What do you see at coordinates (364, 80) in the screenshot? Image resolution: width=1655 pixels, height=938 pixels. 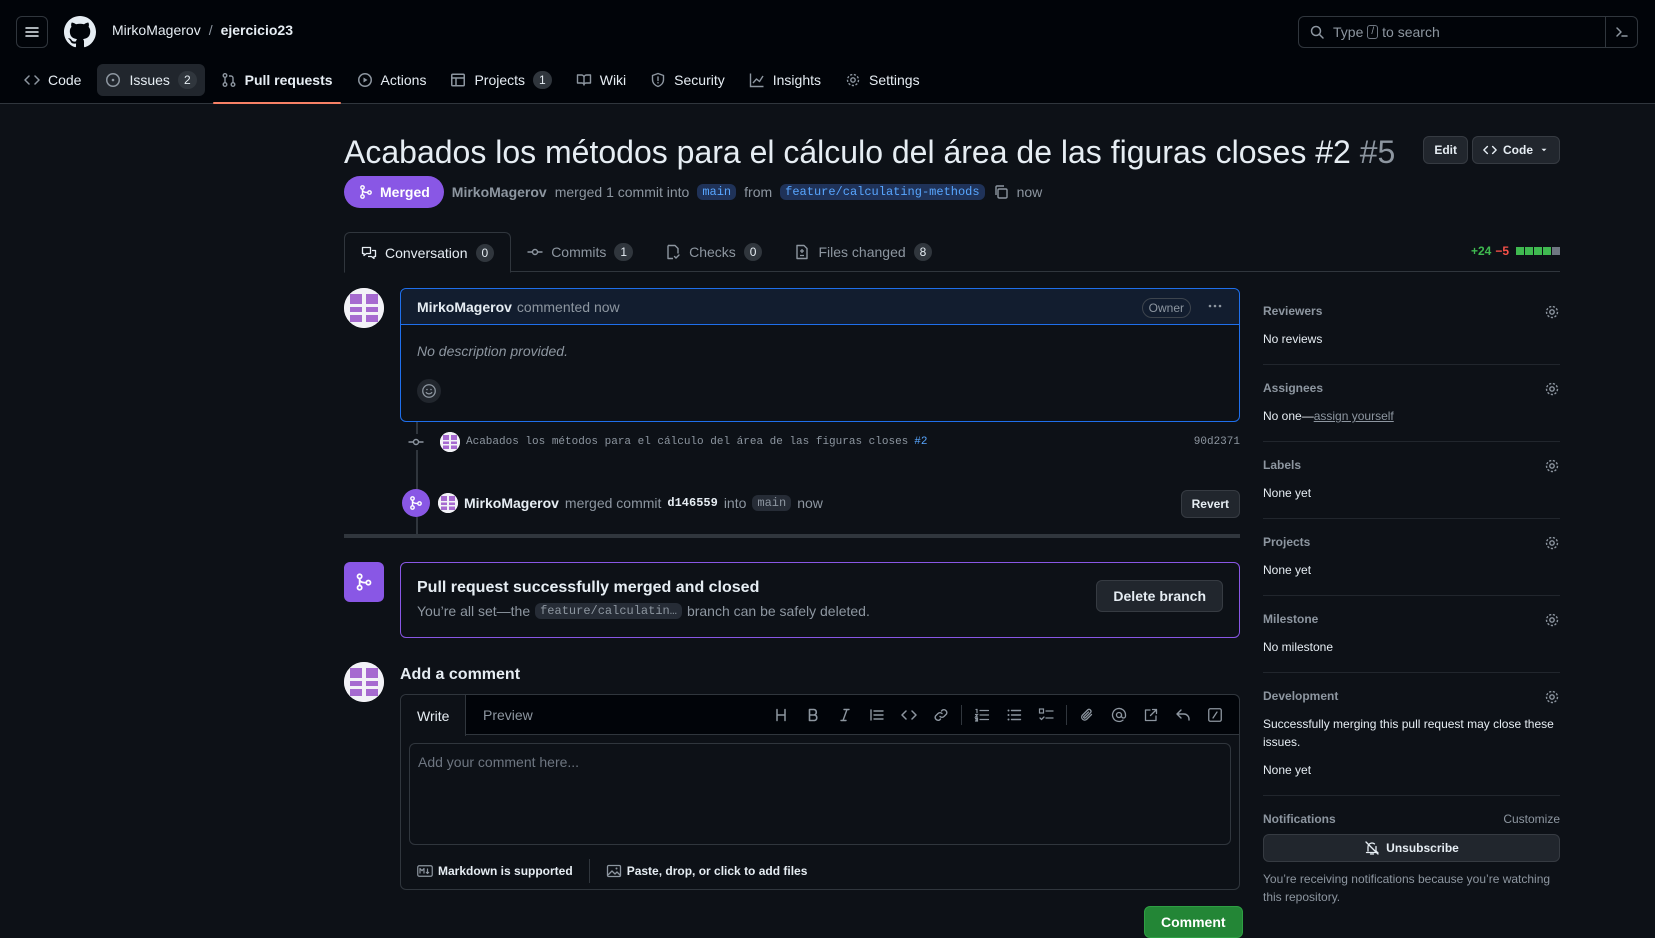 I see `play-icon` at bounding box center [364, 80].